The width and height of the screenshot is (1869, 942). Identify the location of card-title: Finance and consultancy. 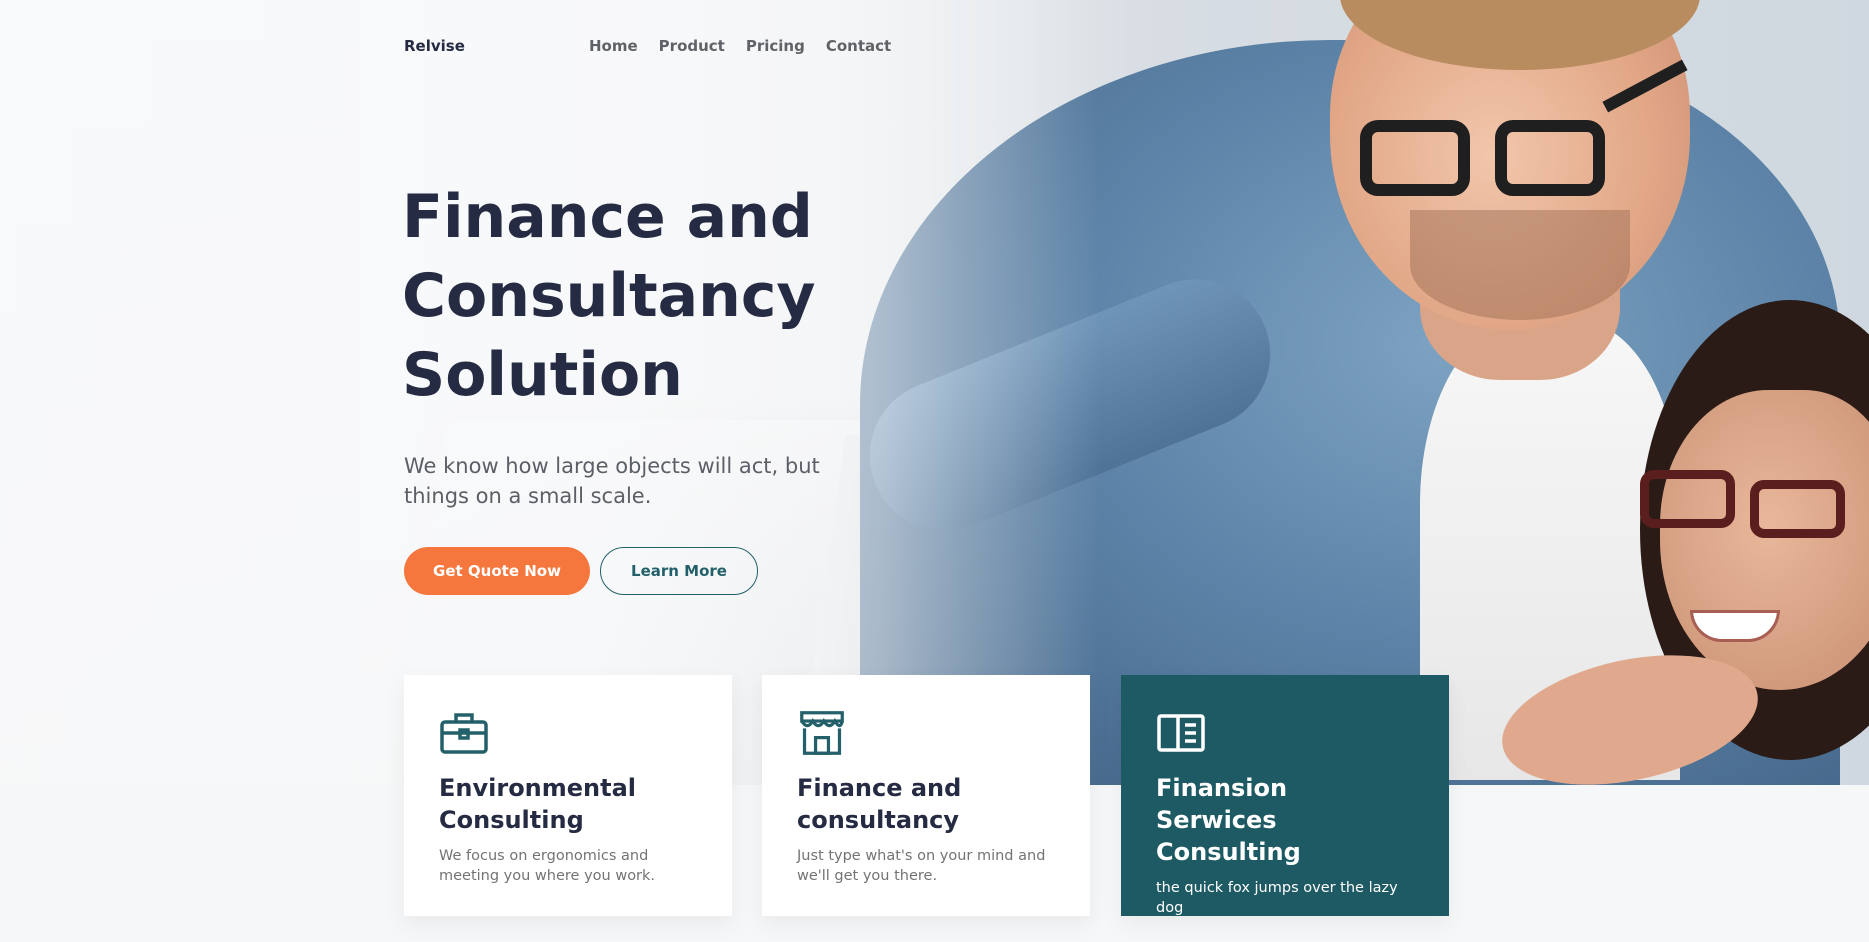
(879, 804).